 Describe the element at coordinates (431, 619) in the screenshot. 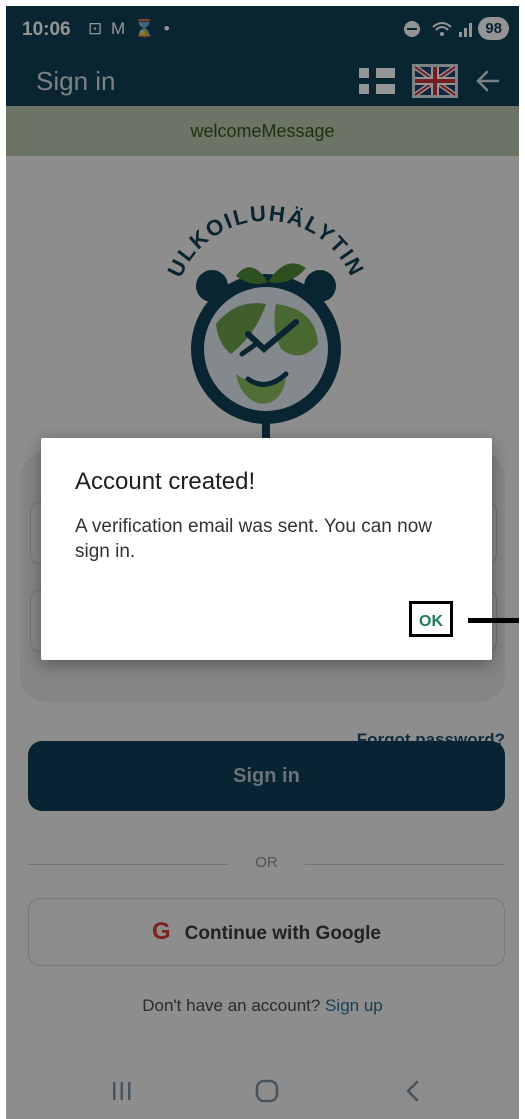

I see `dialog-ok-button: OK` at that location.